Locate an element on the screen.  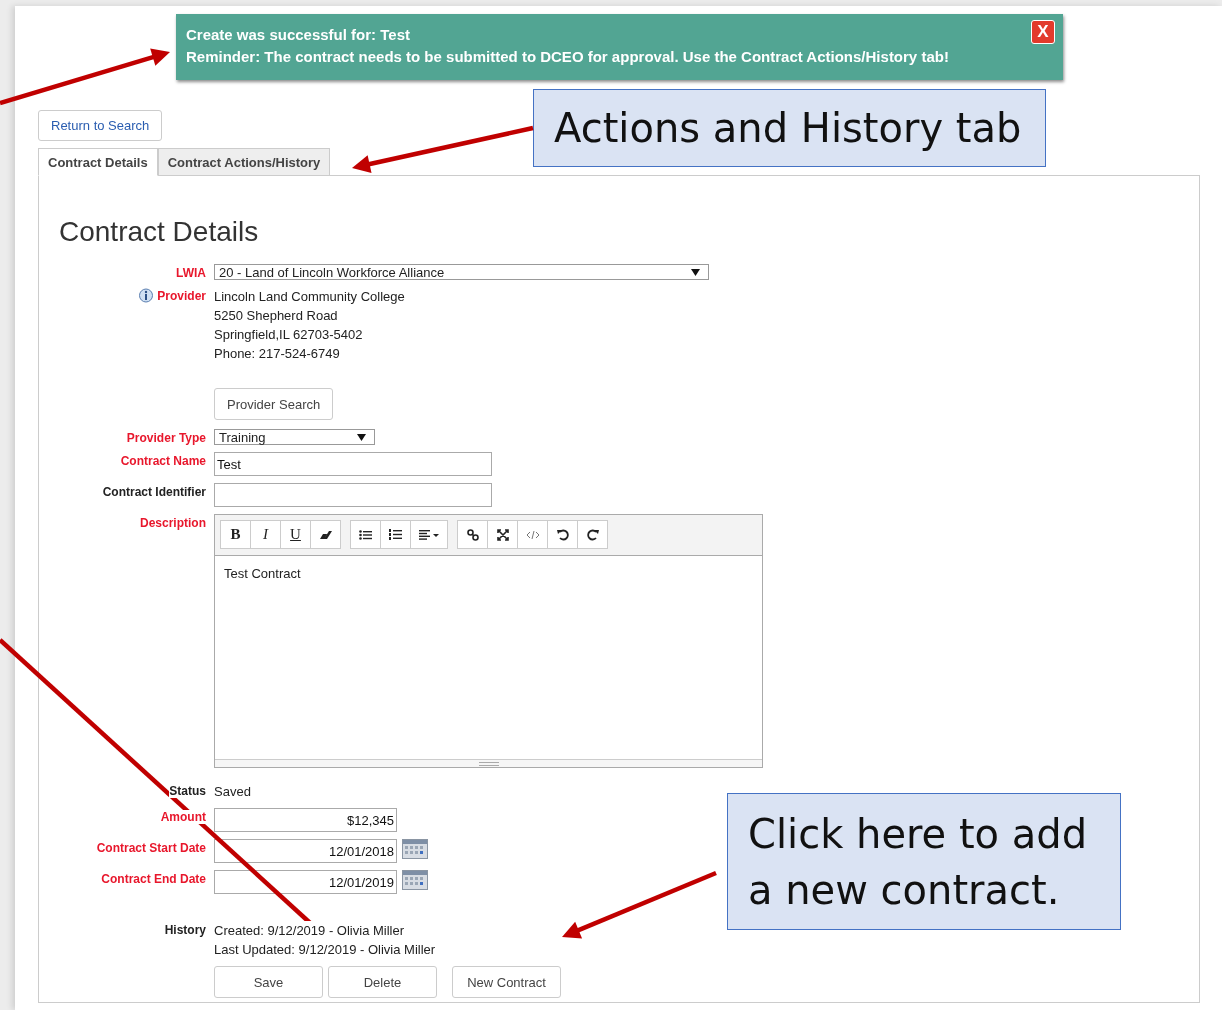
close-button: X is located at coordinates (1043, 32).